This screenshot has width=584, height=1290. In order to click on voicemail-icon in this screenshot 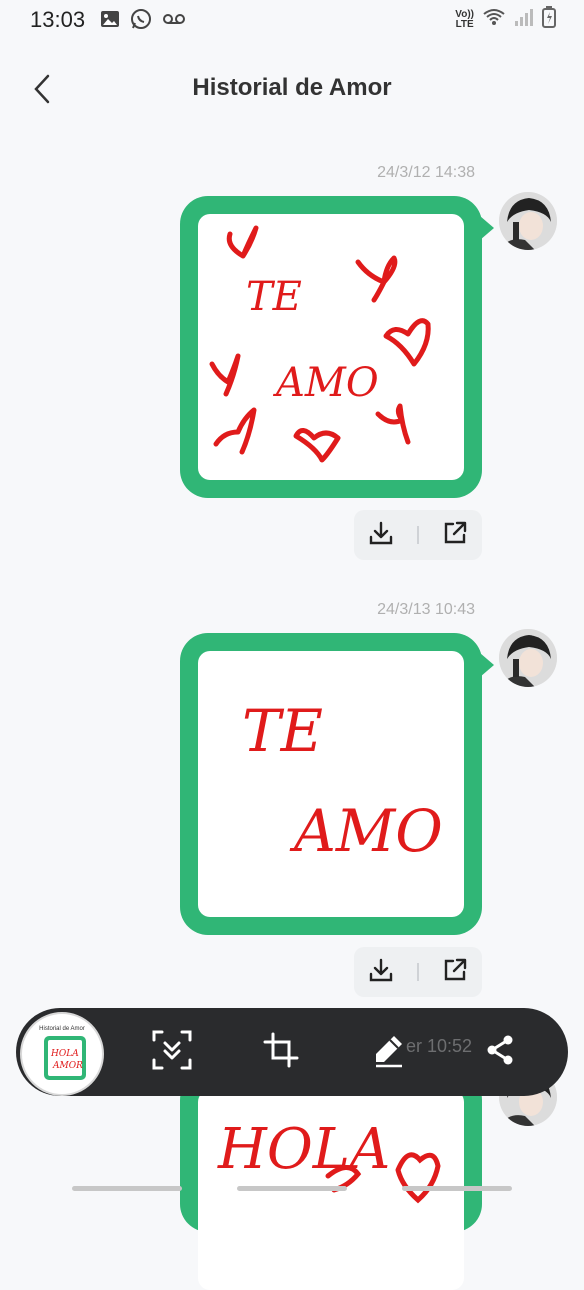, I will do `click(174, 21)`.